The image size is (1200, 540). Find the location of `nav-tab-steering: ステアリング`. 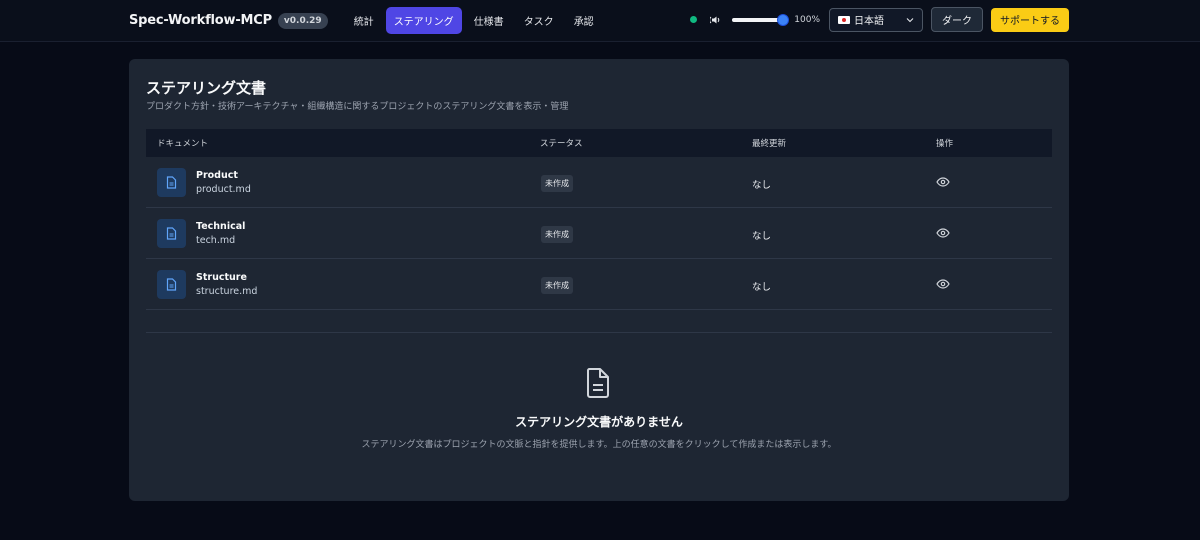

nav-tab-steering: ステアリング is located at coordinates (423, 20).